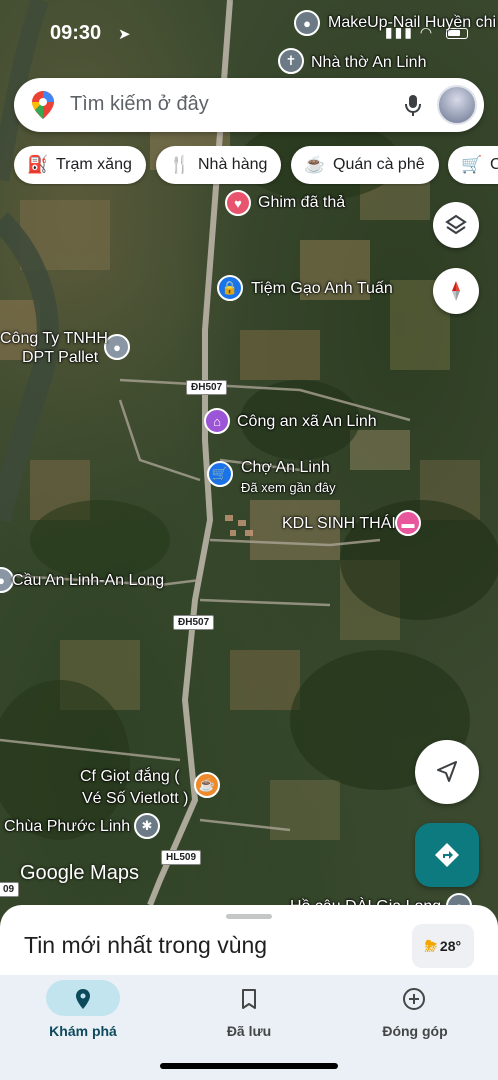 This screenshot has height=1080, width=498. I want to click on compass-button, so click(456, 291).